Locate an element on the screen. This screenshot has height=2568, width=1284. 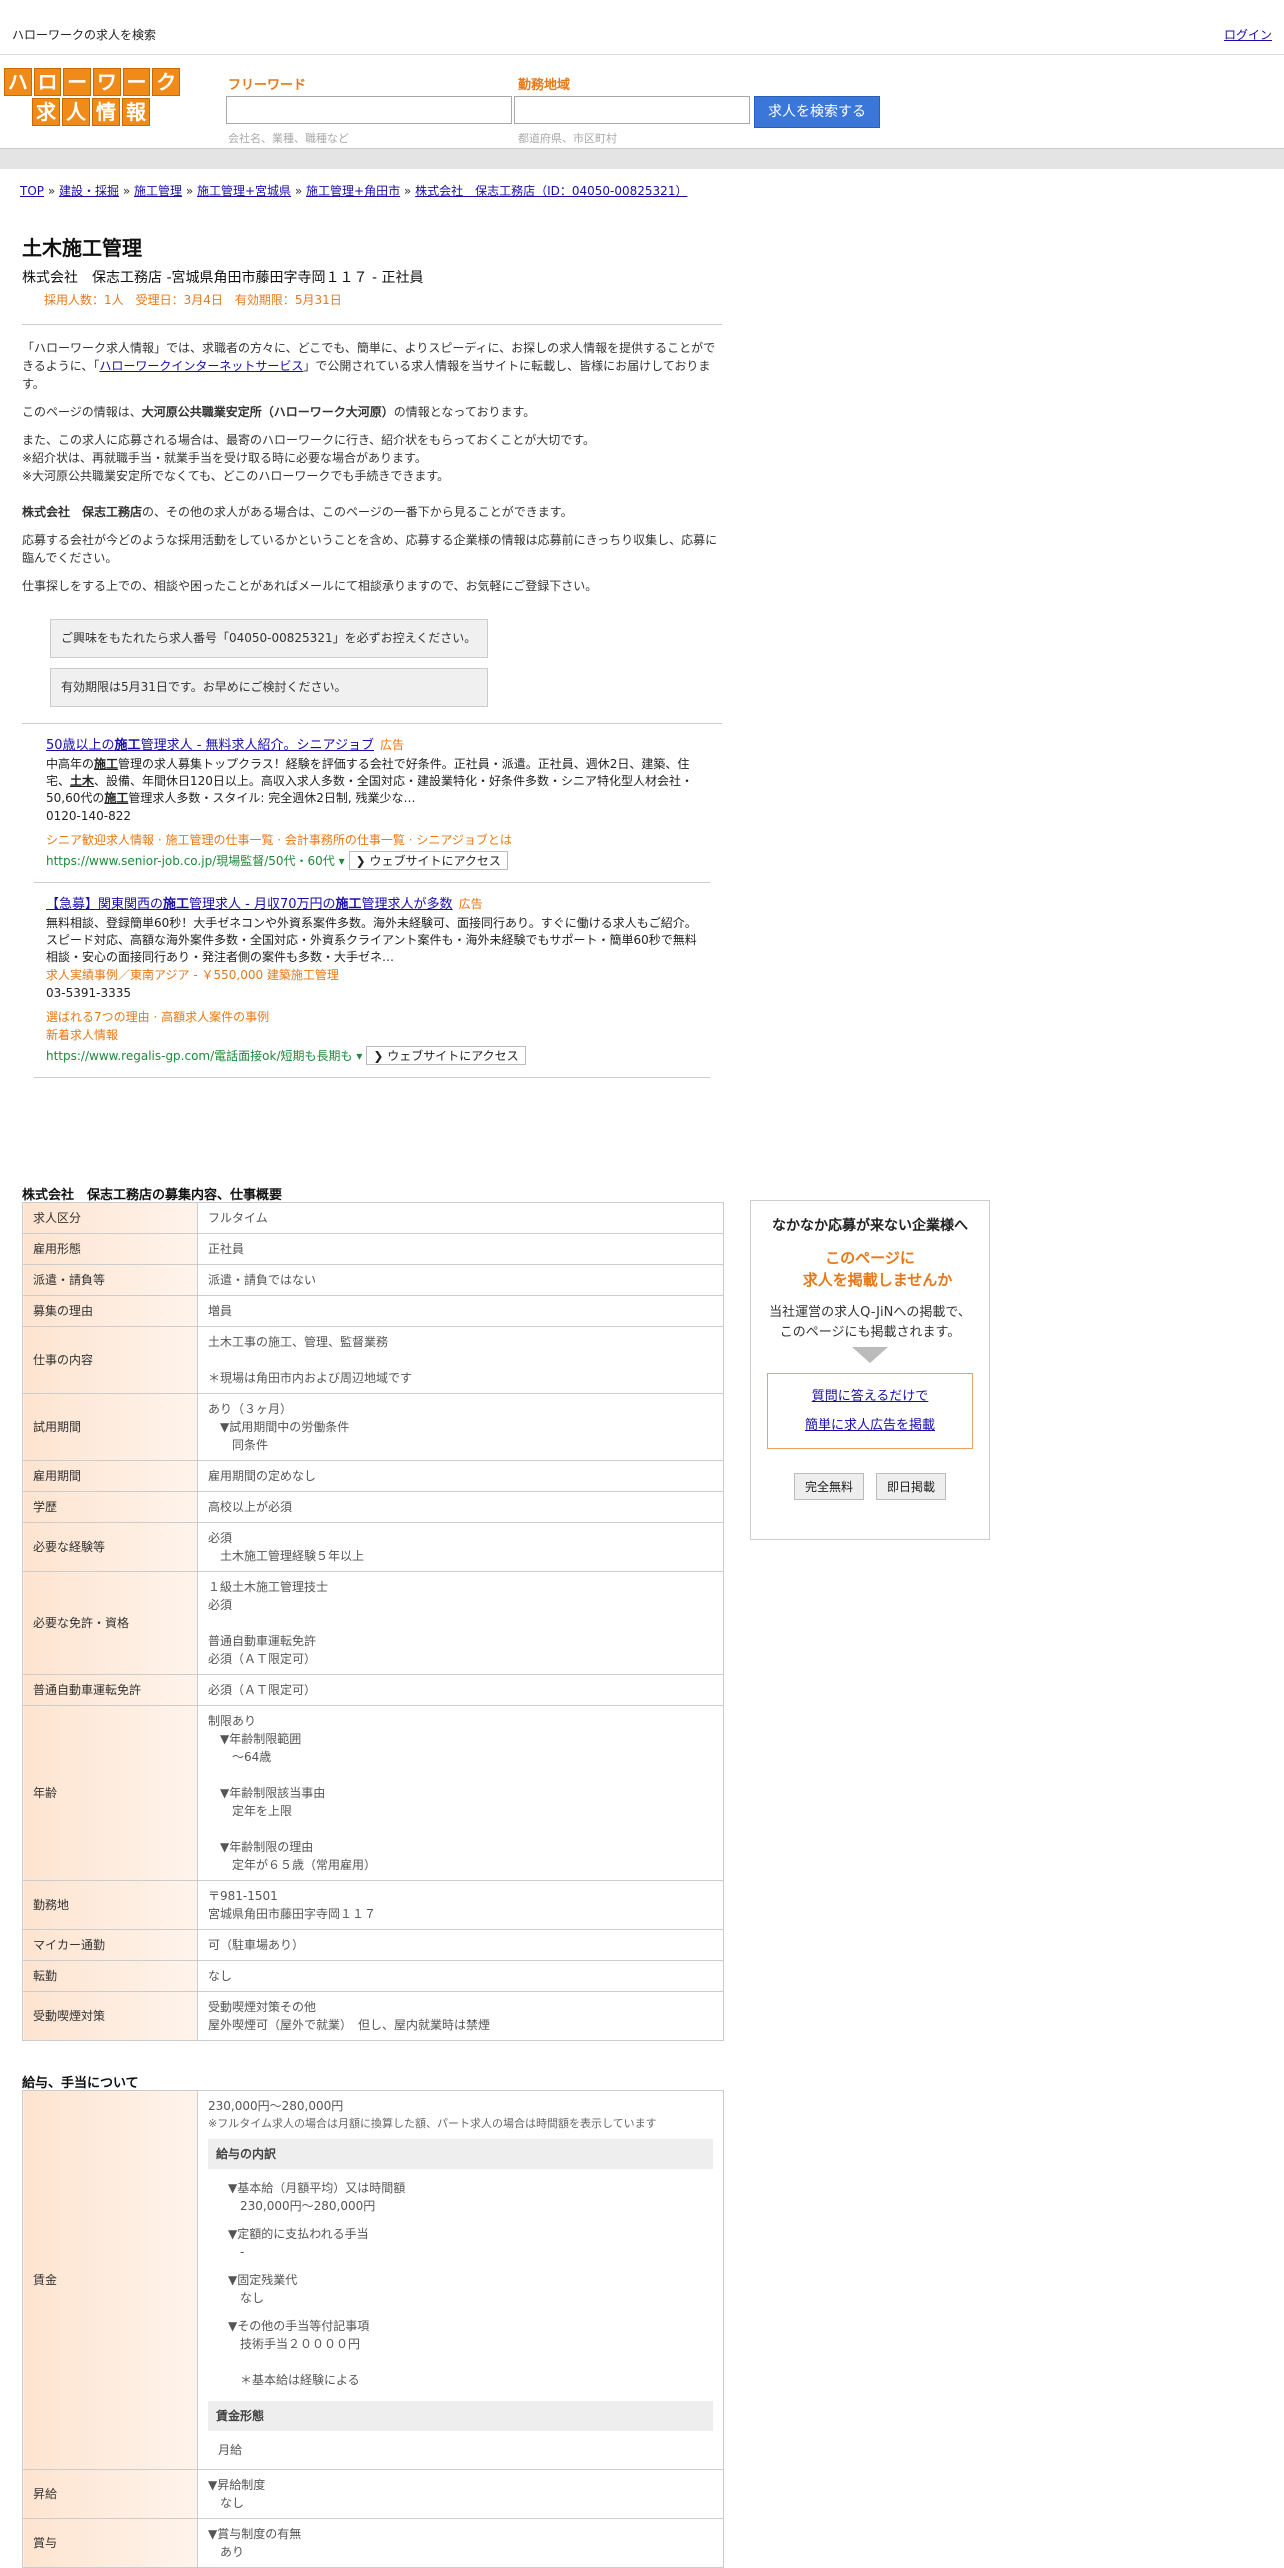
ad-phone: 03-5391-3335 is located at coordinates (372, 993).